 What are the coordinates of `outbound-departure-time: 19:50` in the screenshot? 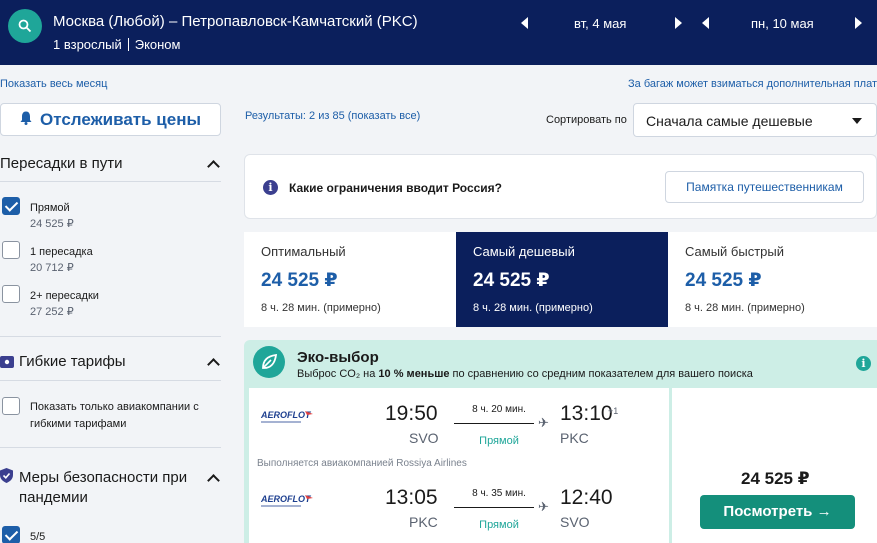 It's located at (411, 413).